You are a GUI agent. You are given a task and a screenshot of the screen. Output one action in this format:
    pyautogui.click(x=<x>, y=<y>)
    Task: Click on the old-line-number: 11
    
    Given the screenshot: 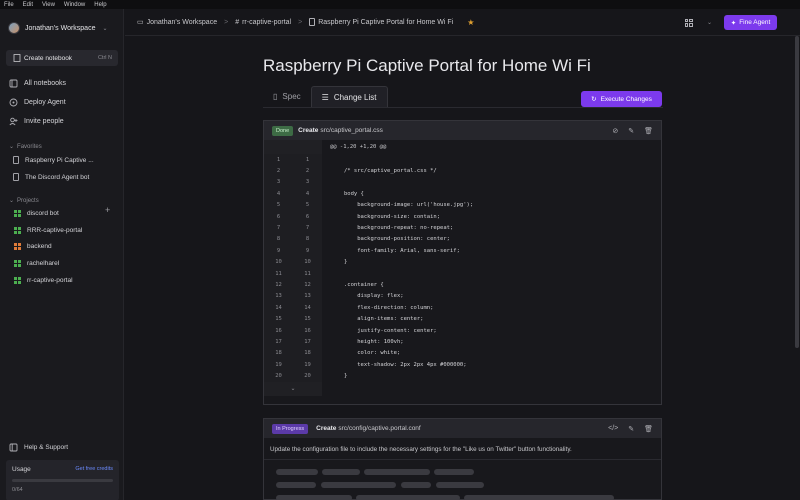 What is the action you would take?
    pyautogui.click(x=278, y=273)
    